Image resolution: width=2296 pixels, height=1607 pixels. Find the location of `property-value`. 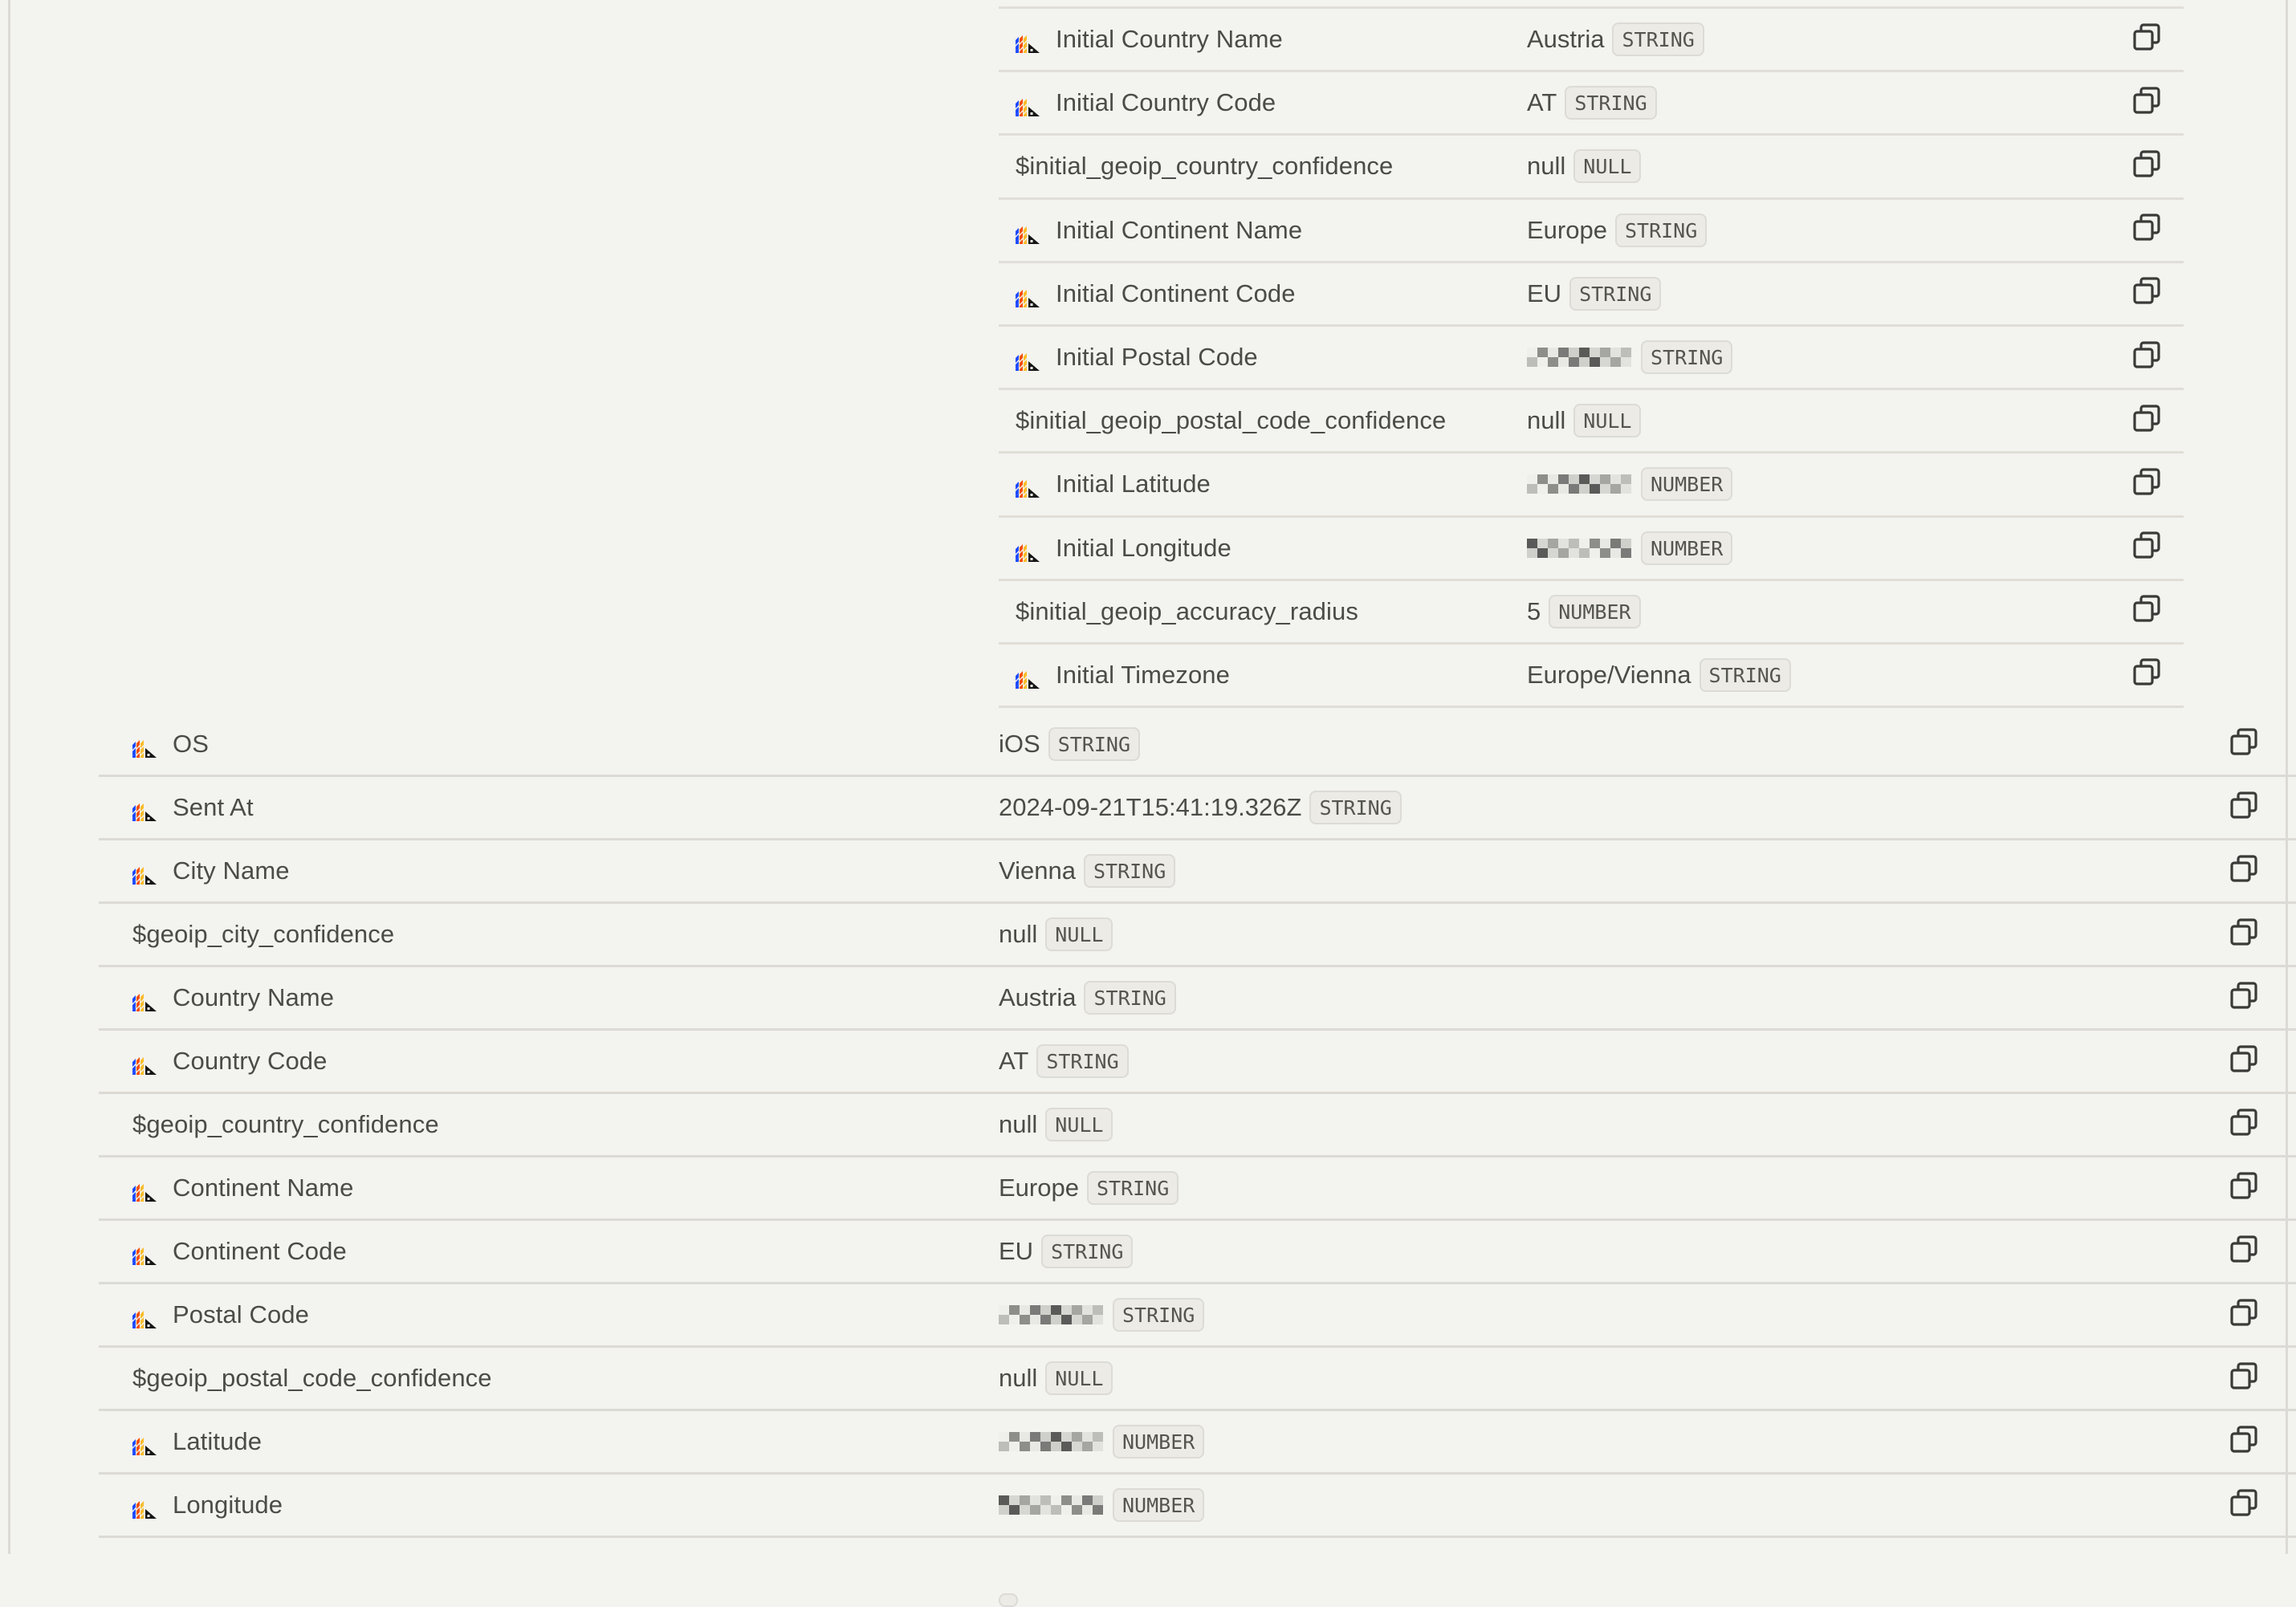

property-value is located at coordinates (1008, 1570).